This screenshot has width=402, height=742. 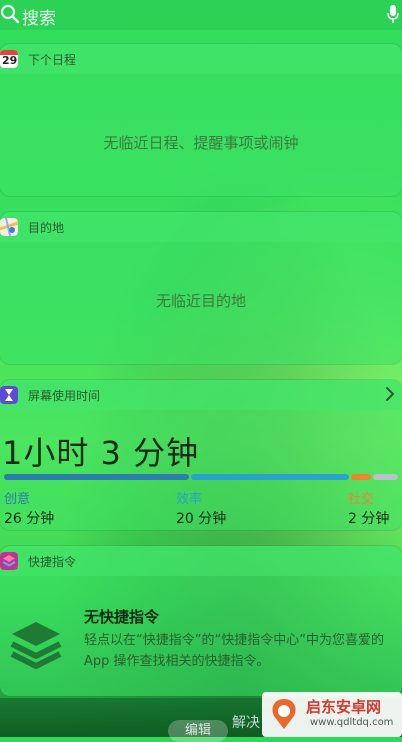 What do you see at coordinates (201, 561) in the screenshot?
I see `widget-header: 快捷指令` at bounding box center [201, 561].